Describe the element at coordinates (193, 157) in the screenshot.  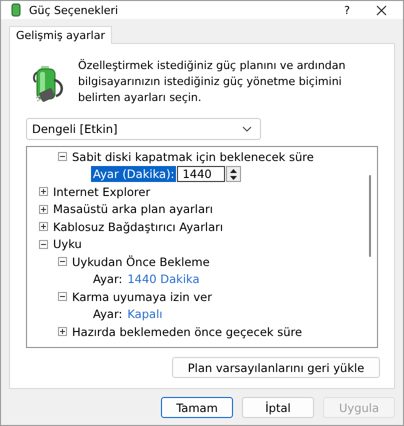
I see `tree-item: Sabit diski kapatmak için beklenecek süre` at that location.